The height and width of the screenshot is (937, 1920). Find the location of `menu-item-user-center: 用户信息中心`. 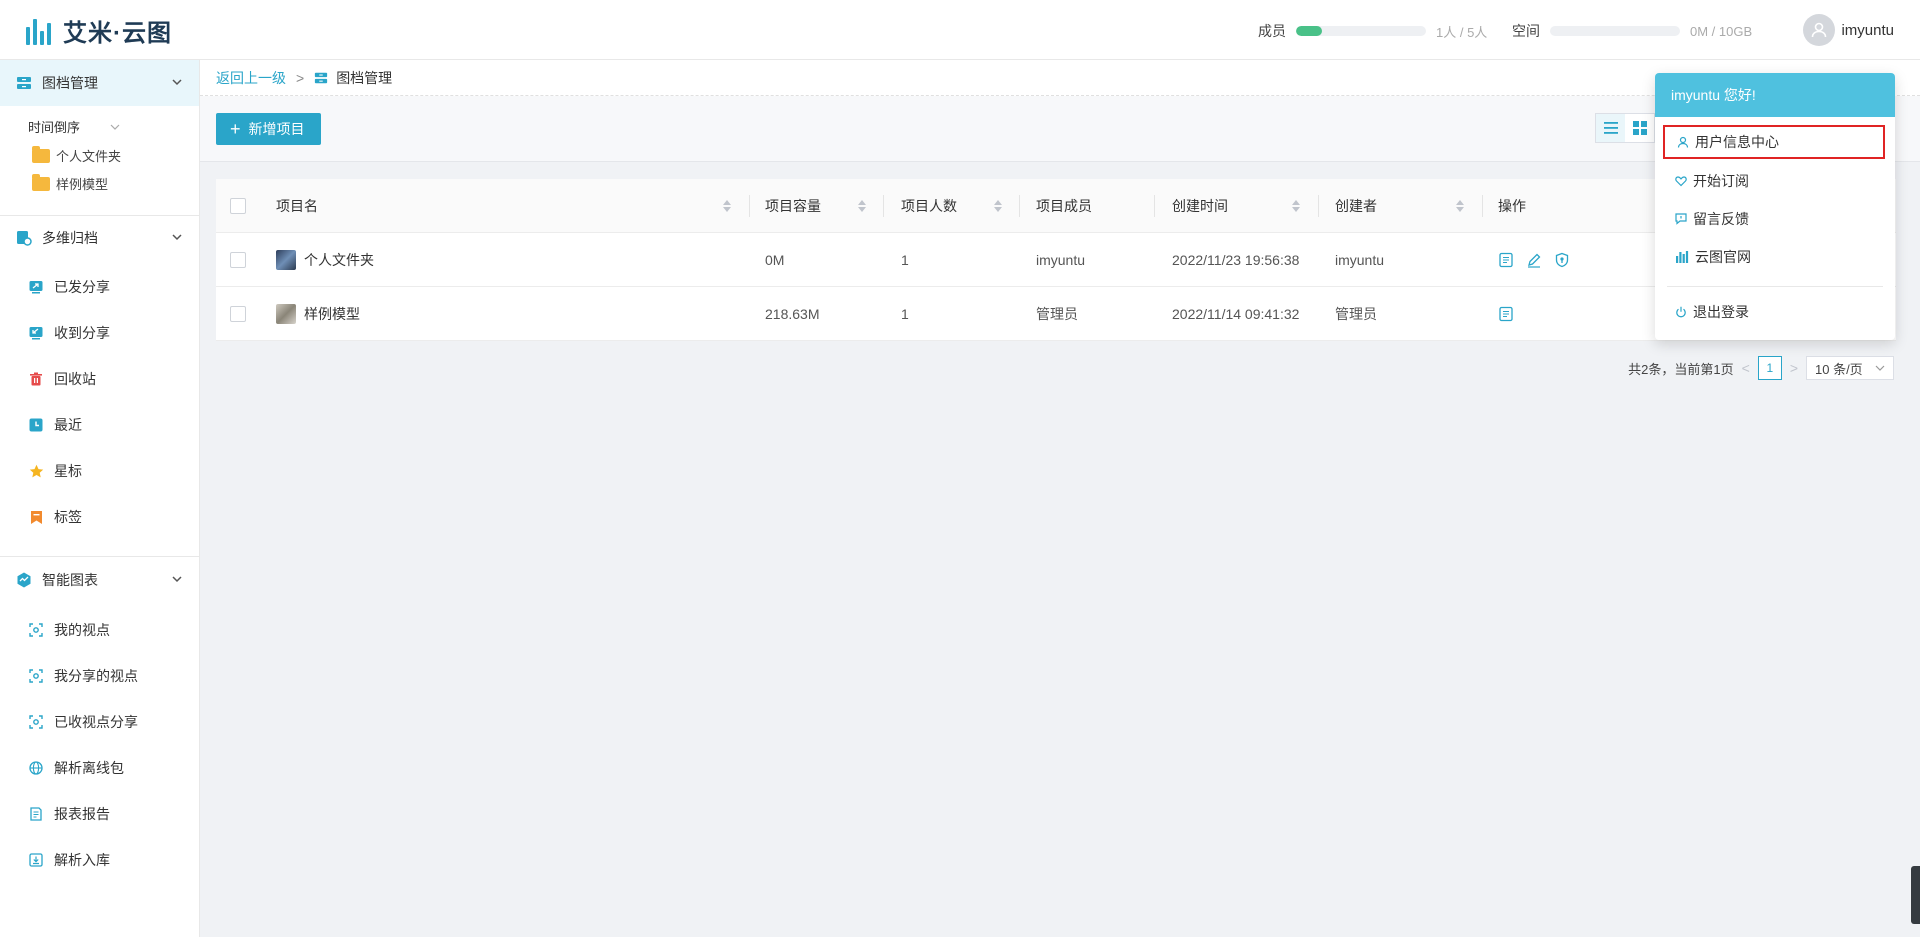

menu-item-user-center: 用户信息中心 is located at coordinates (1774, 142).